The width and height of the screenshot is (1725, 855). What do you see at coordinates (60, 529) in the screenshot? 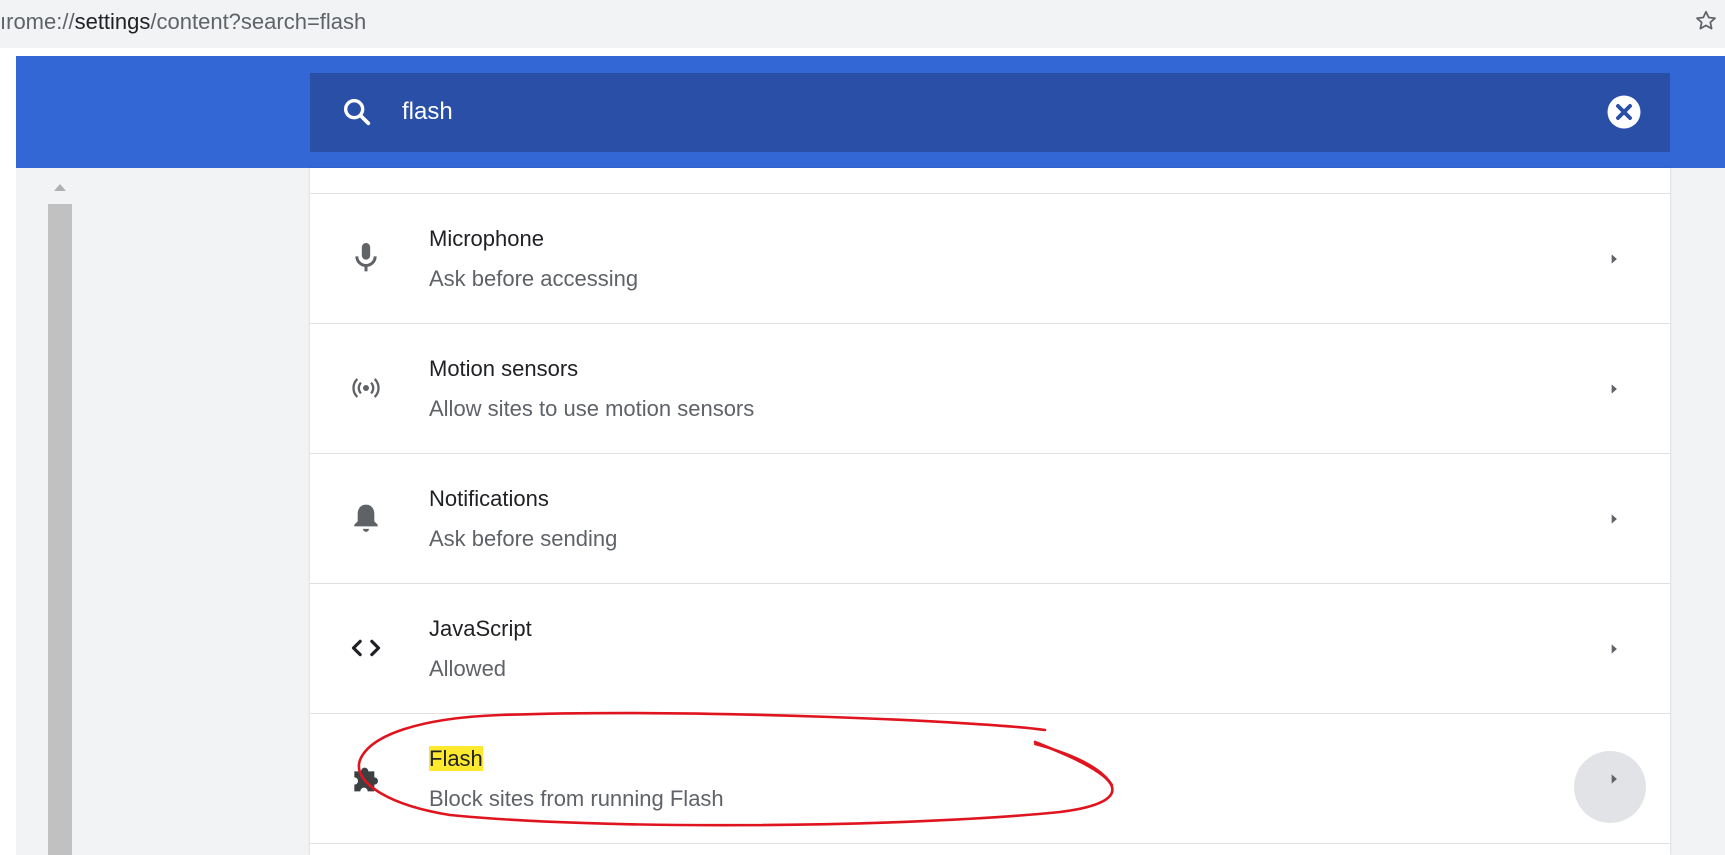
I see `scroll-thumb` at bounding box center [60, 529].